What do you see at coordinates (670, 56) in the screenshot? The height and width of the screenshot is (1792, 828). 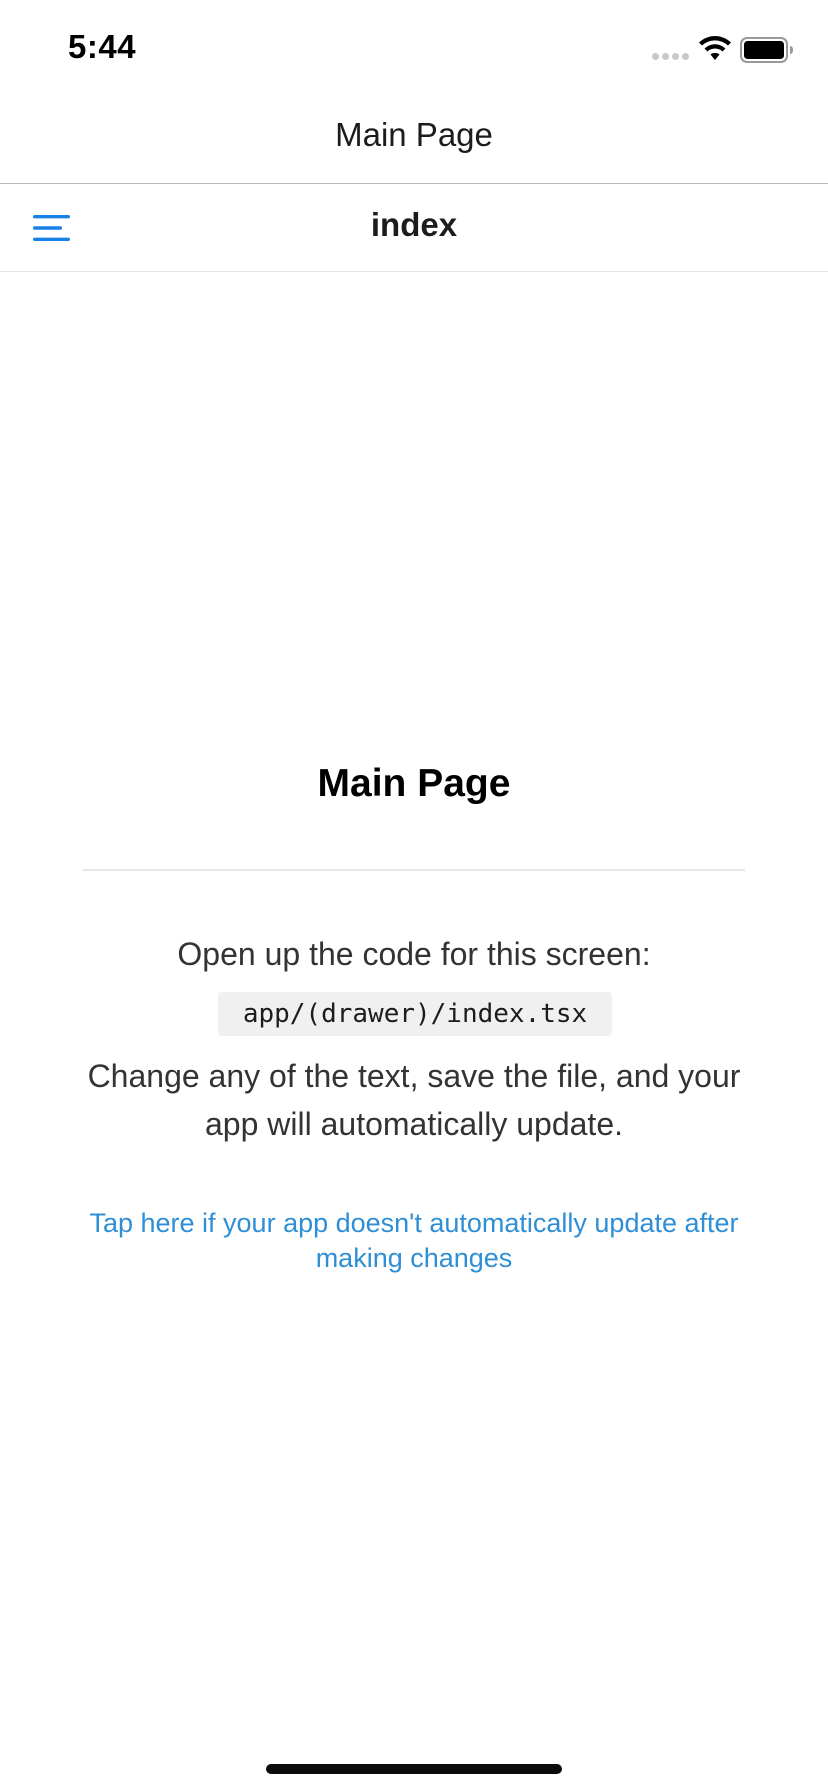 I see `cellular-signal-icon` at bounding box center [670, 56].